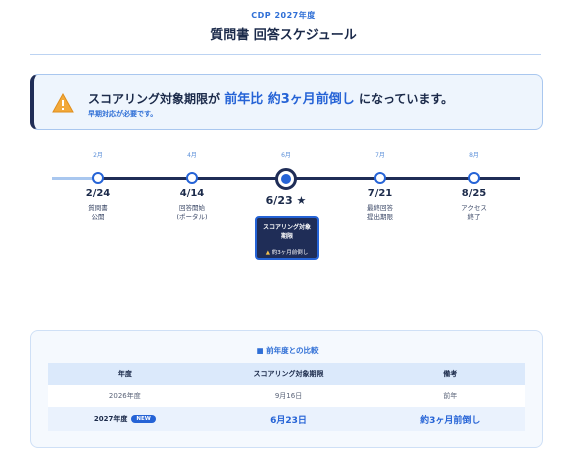 This screenshot has height=459, width=567. Describe the element at coordinates (450, 419) in the screenshot. I see `cell-note: 約3ヶ月前倒し` at that location.